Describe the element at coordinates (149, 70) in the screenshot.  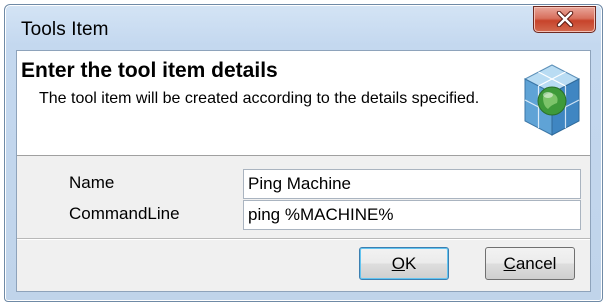
I see `header-title: Enter the tool item details` at that location.